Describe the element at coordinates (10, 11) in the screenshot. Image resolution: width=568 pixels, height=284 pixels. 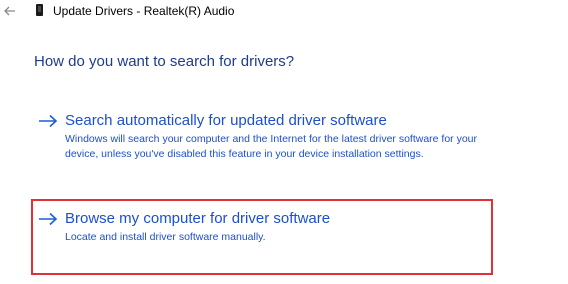
I see `back-arrow-icon` at that location.